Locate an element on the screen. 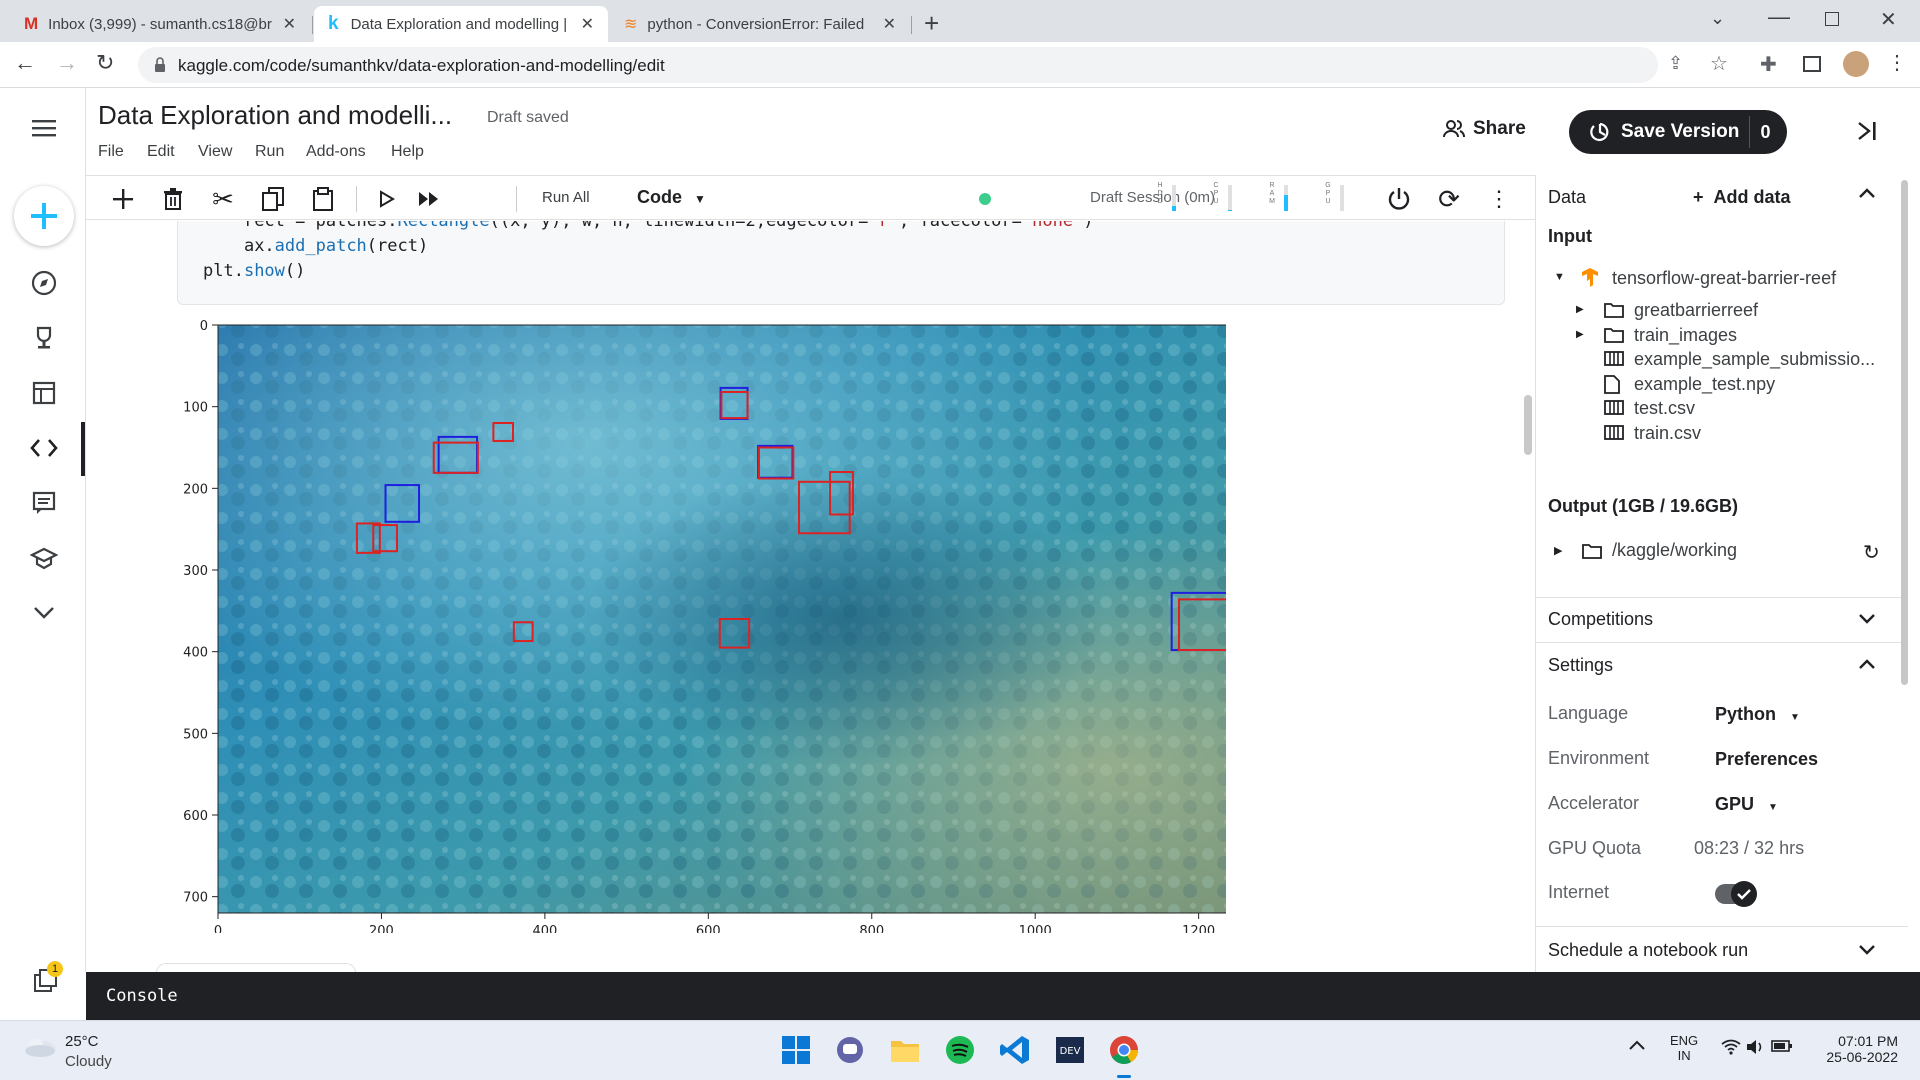  teams-chat-icon is located at coordinates (850, 1050).